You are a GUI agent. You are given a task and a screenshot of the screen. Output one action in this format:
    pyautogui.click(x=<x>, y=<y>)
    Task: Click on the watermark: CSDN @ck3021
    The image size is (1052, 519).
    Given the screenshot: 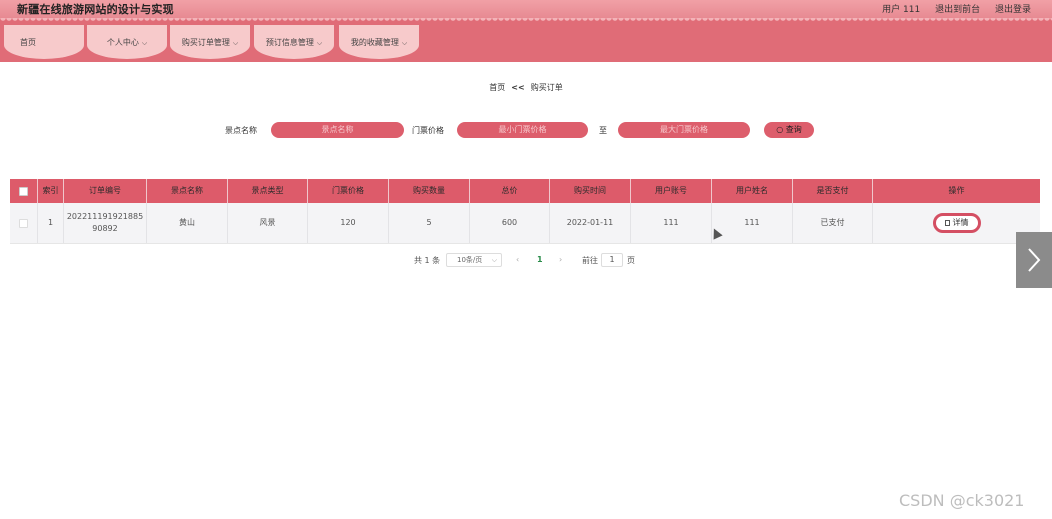 What is the action you would take?
    pyautogui.click(x=962, y=500)
    